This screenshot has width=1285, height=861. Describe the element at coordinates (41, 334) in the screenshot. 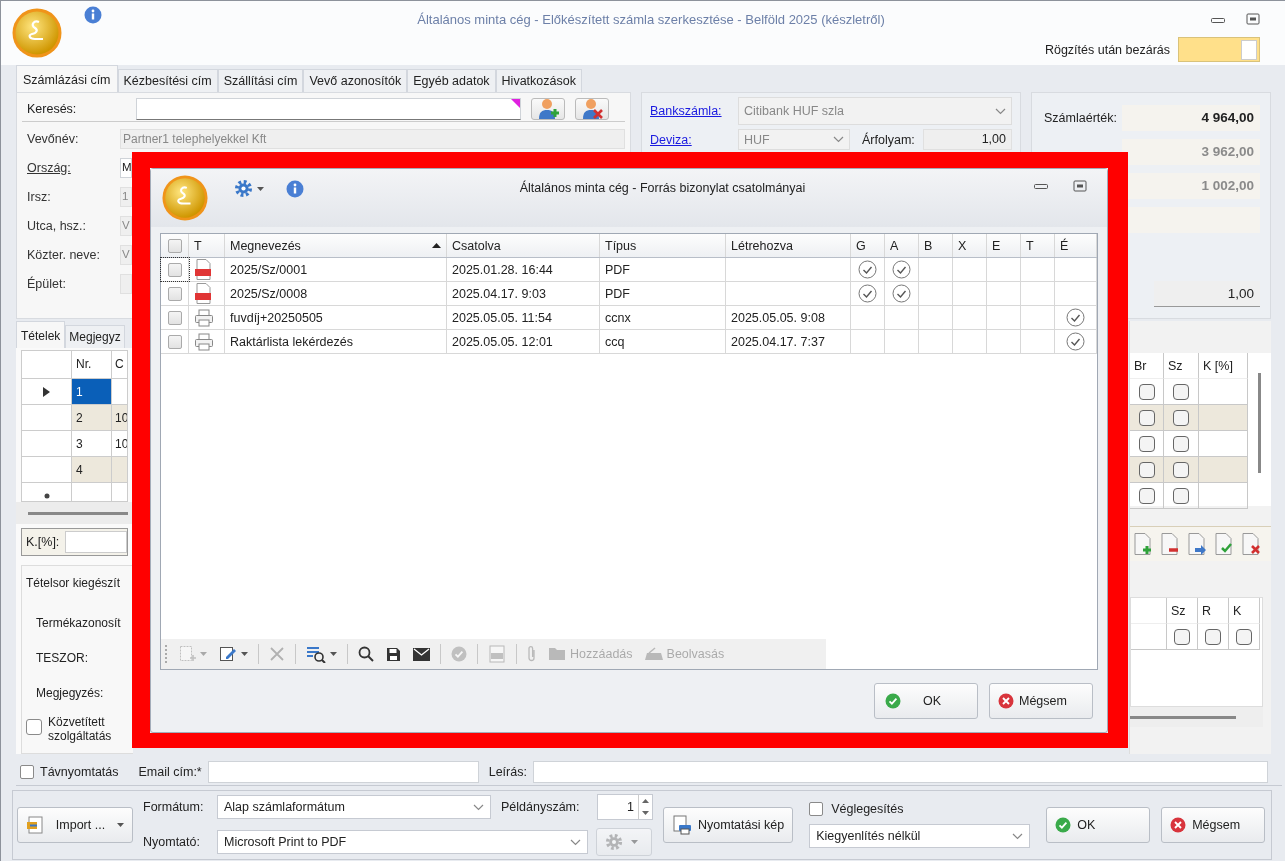

I see `tab: Tételek` at that location.